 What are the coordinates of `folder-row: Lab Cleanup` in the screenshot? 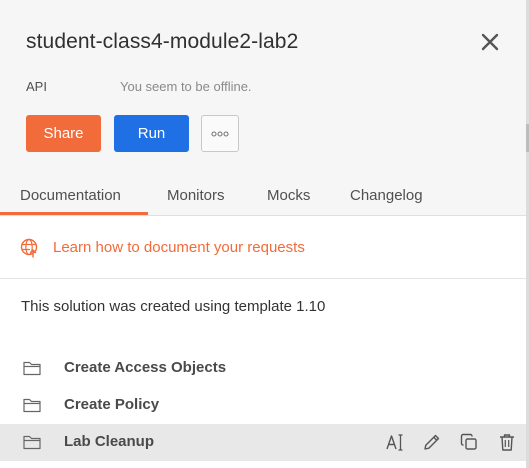 It's located at (263, 442).